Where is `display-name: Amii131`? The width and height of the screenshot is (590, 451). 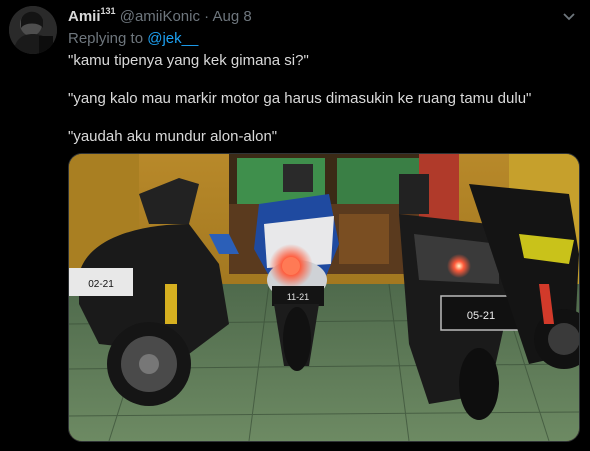
display-name: Amii131 is located at coordinates (92, 15).